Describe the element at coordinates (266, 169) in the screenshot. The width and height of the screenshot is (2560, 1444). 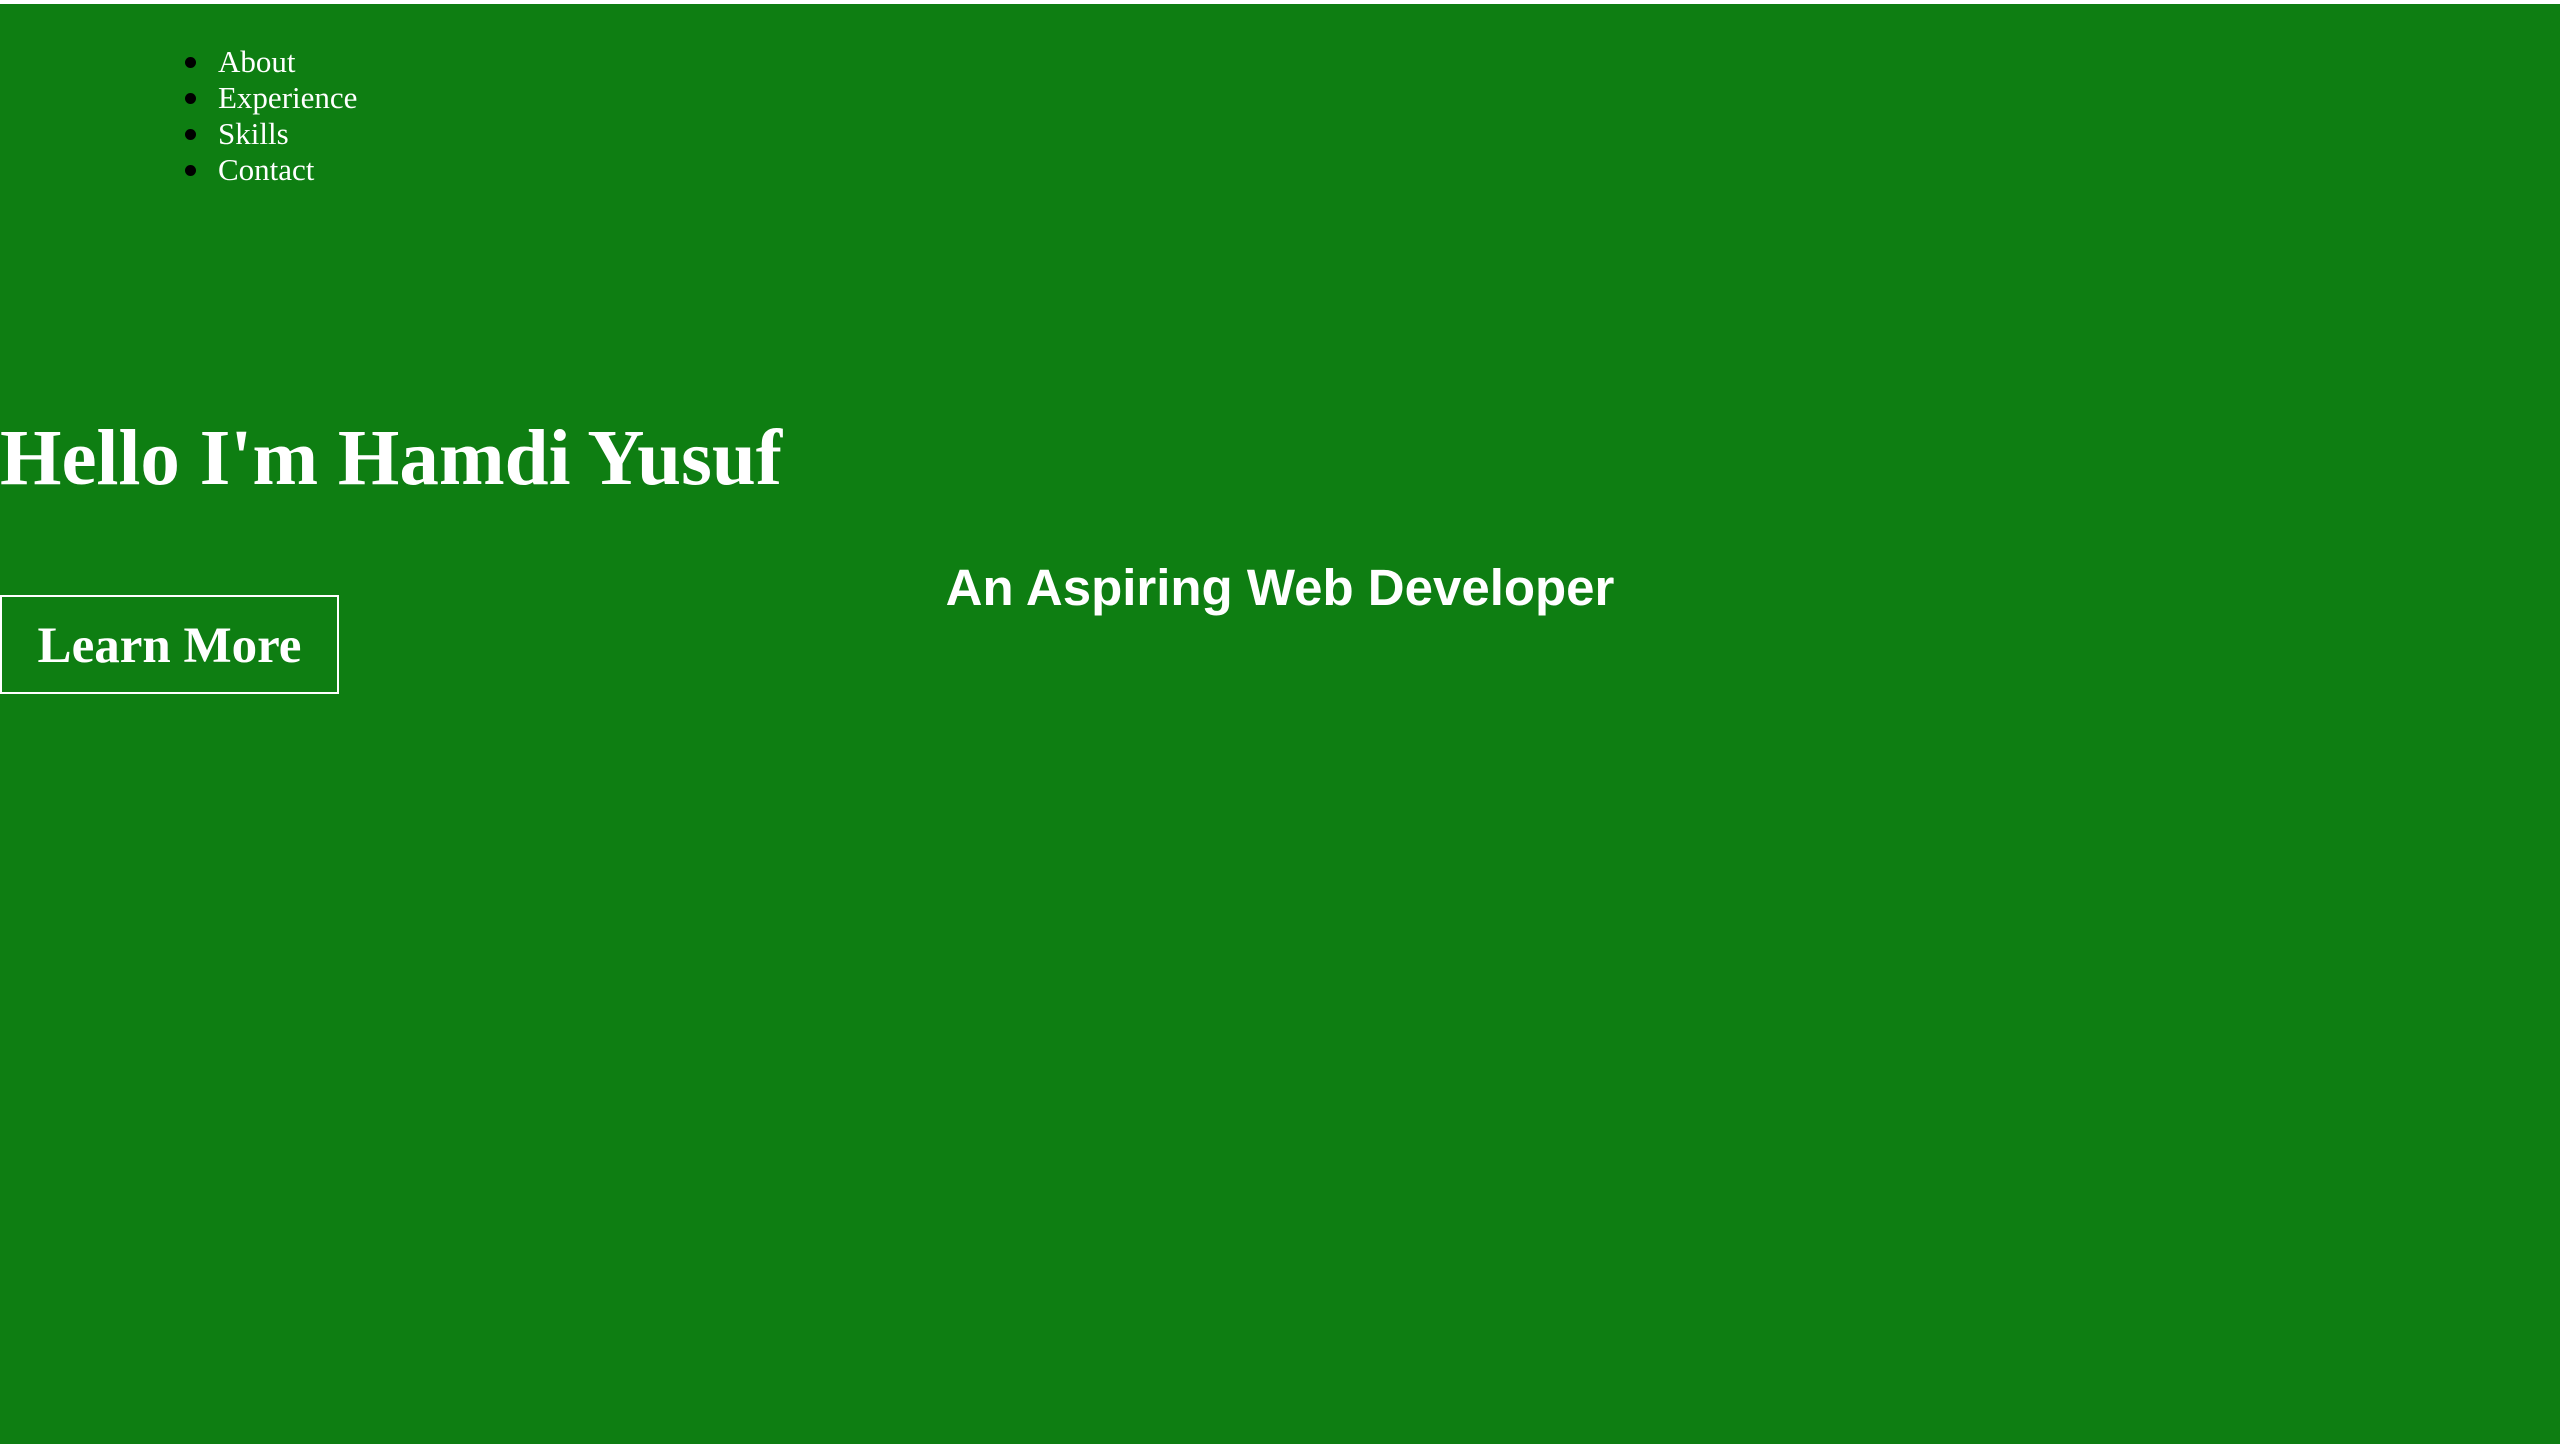
I see `nav-link-contact: Contact` at that location.